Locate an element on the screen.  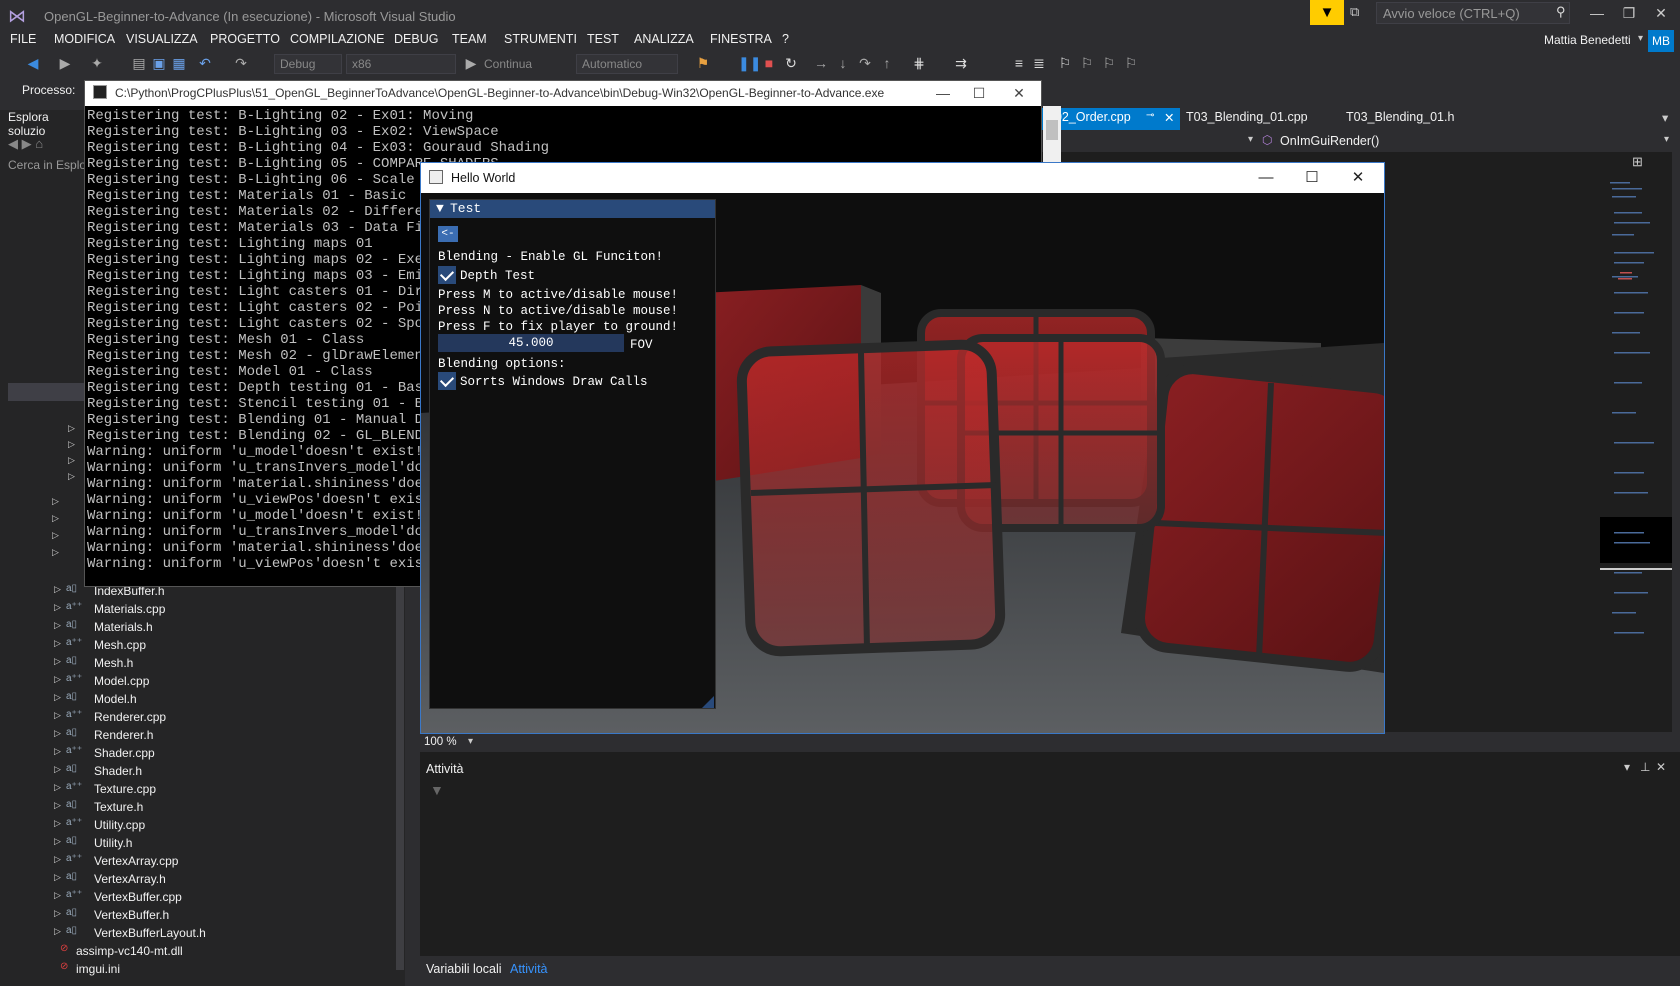
tab-overflow-icon: ▾ is located at coordinates (1665, 117).